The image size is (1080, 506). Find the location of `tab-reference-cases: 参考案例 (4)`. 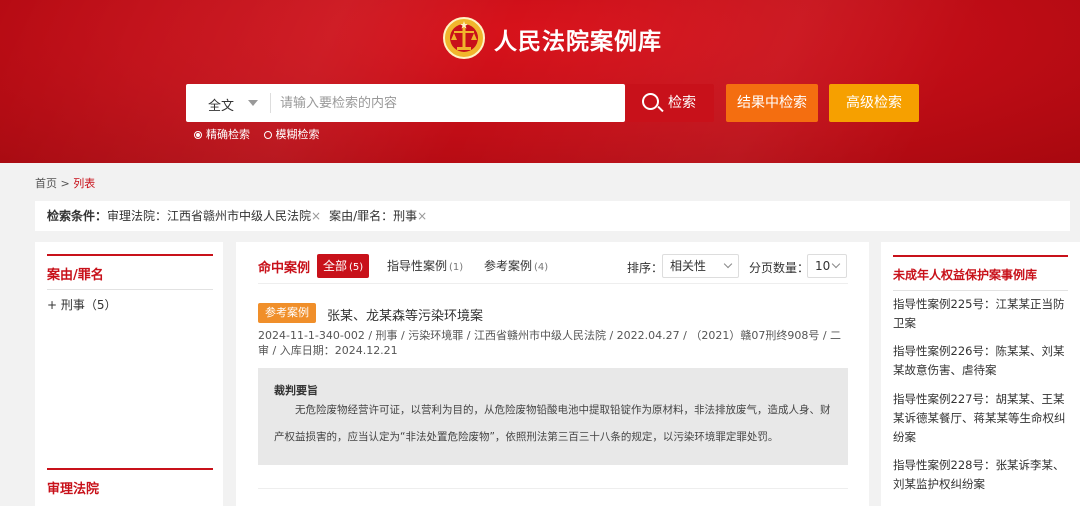

tab-reference-cases: 参考案例 (4) is located at coordinates (516, 266).